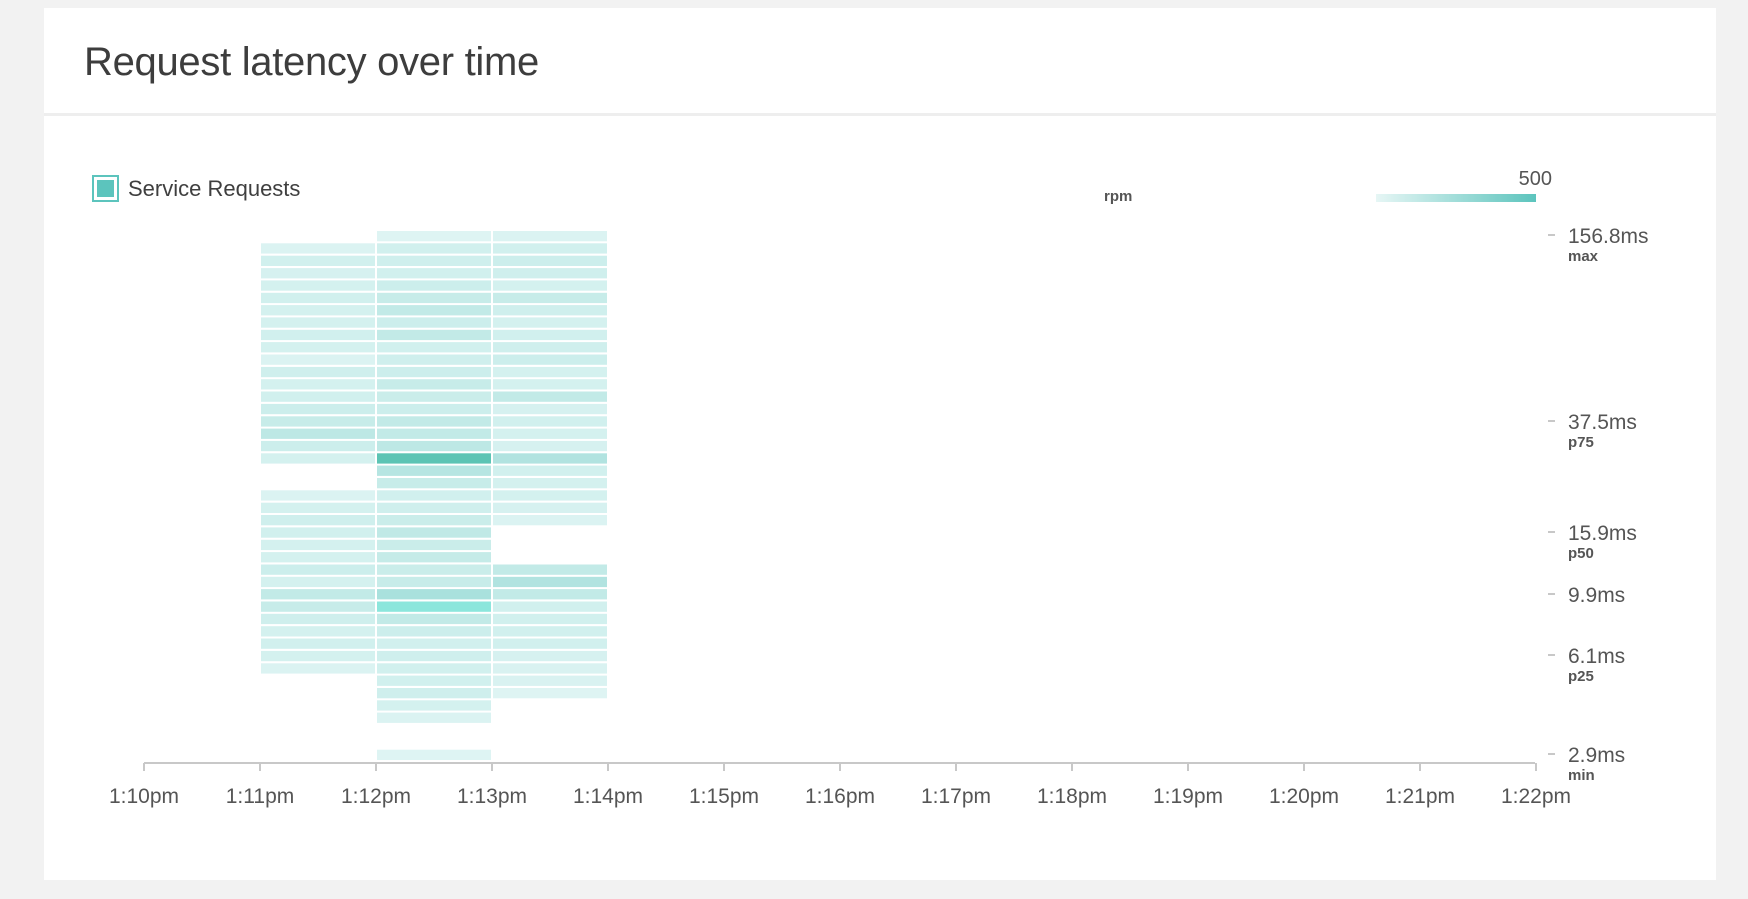 Image resolution: width=1748 pixels, height=899 pixels. I want to click on y-tick-stat-label: p75, so click(1581, 442).